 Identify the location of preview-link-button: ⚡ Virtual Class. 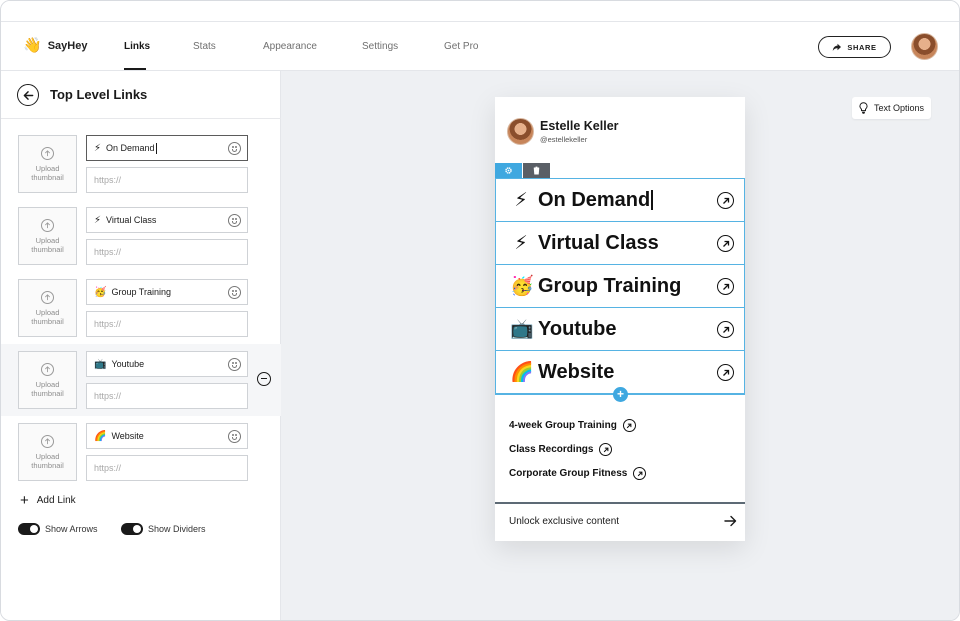
(620, 243).